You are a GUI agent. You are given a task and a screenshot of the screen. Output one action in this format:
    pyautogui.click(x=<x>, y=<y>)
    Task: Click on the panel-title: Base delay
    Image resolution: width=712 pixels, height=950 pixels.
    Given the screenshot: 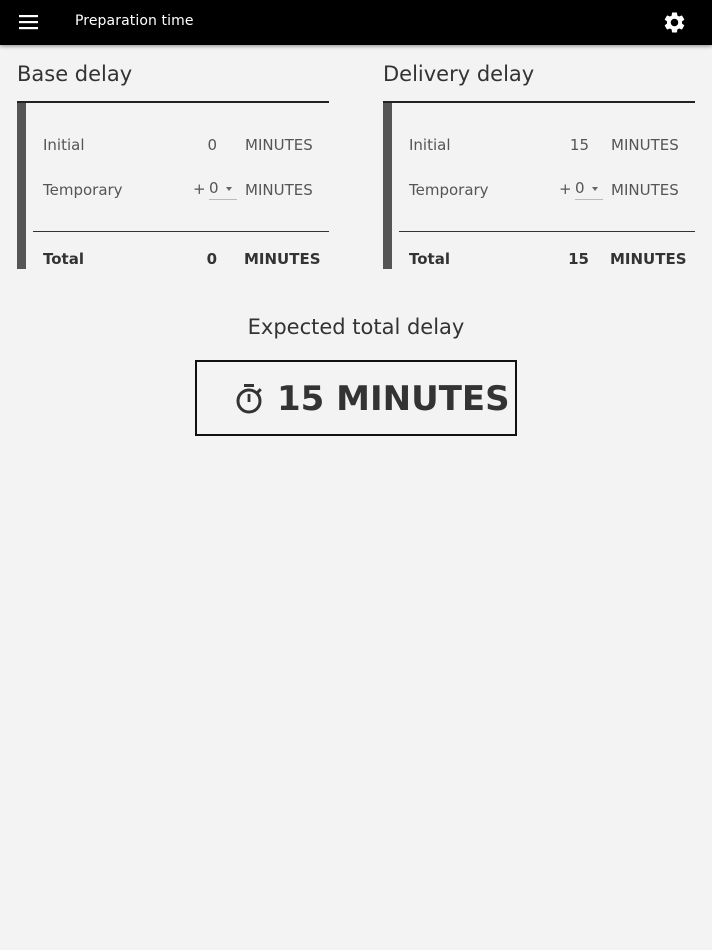 What is the action you would take?
    pyautogui.click(x=75, y=74)
    